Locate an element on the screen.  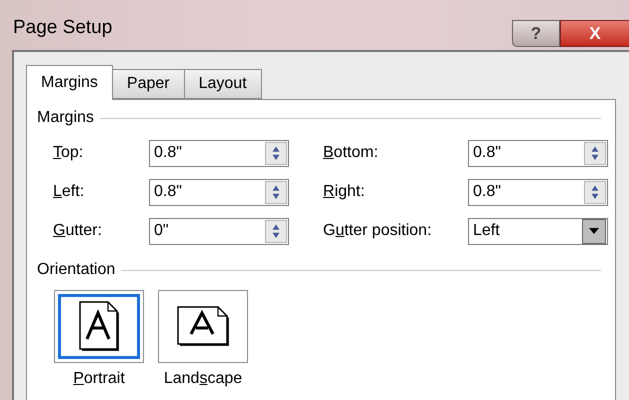
field-label: Bottom: is located at coordinates (350, 152).